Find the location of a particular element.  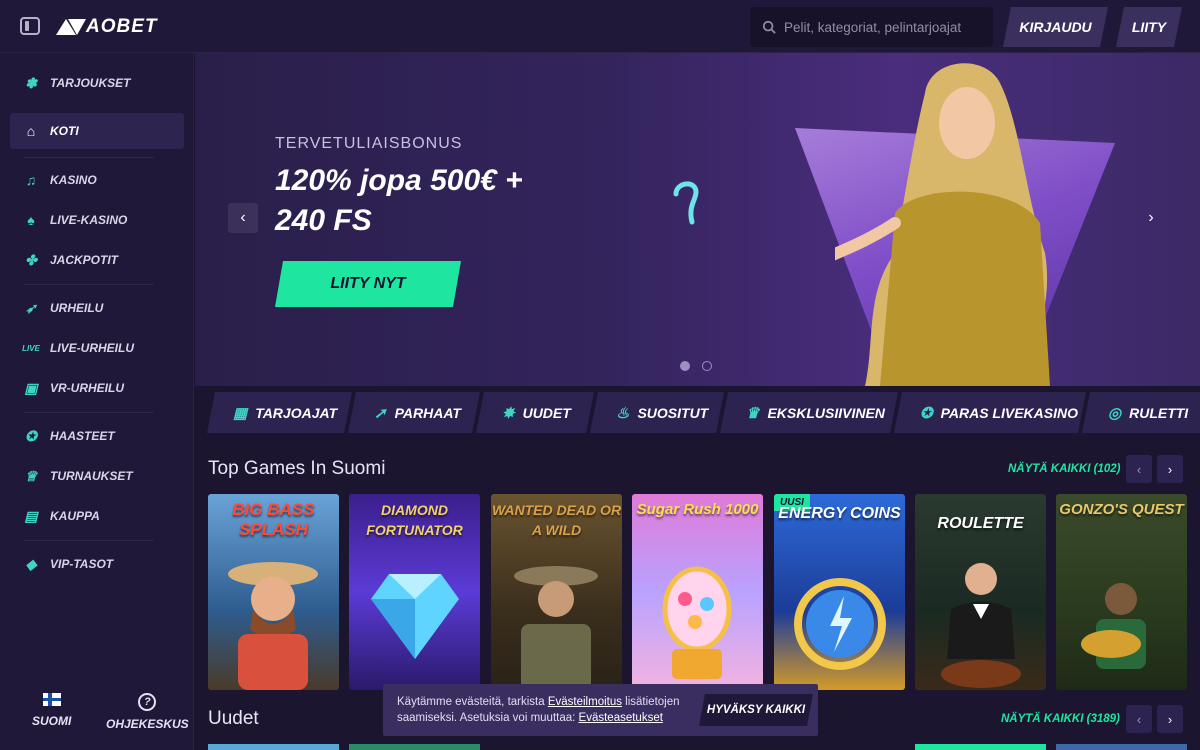

coin-artwork is located at coordinates (840, 624).